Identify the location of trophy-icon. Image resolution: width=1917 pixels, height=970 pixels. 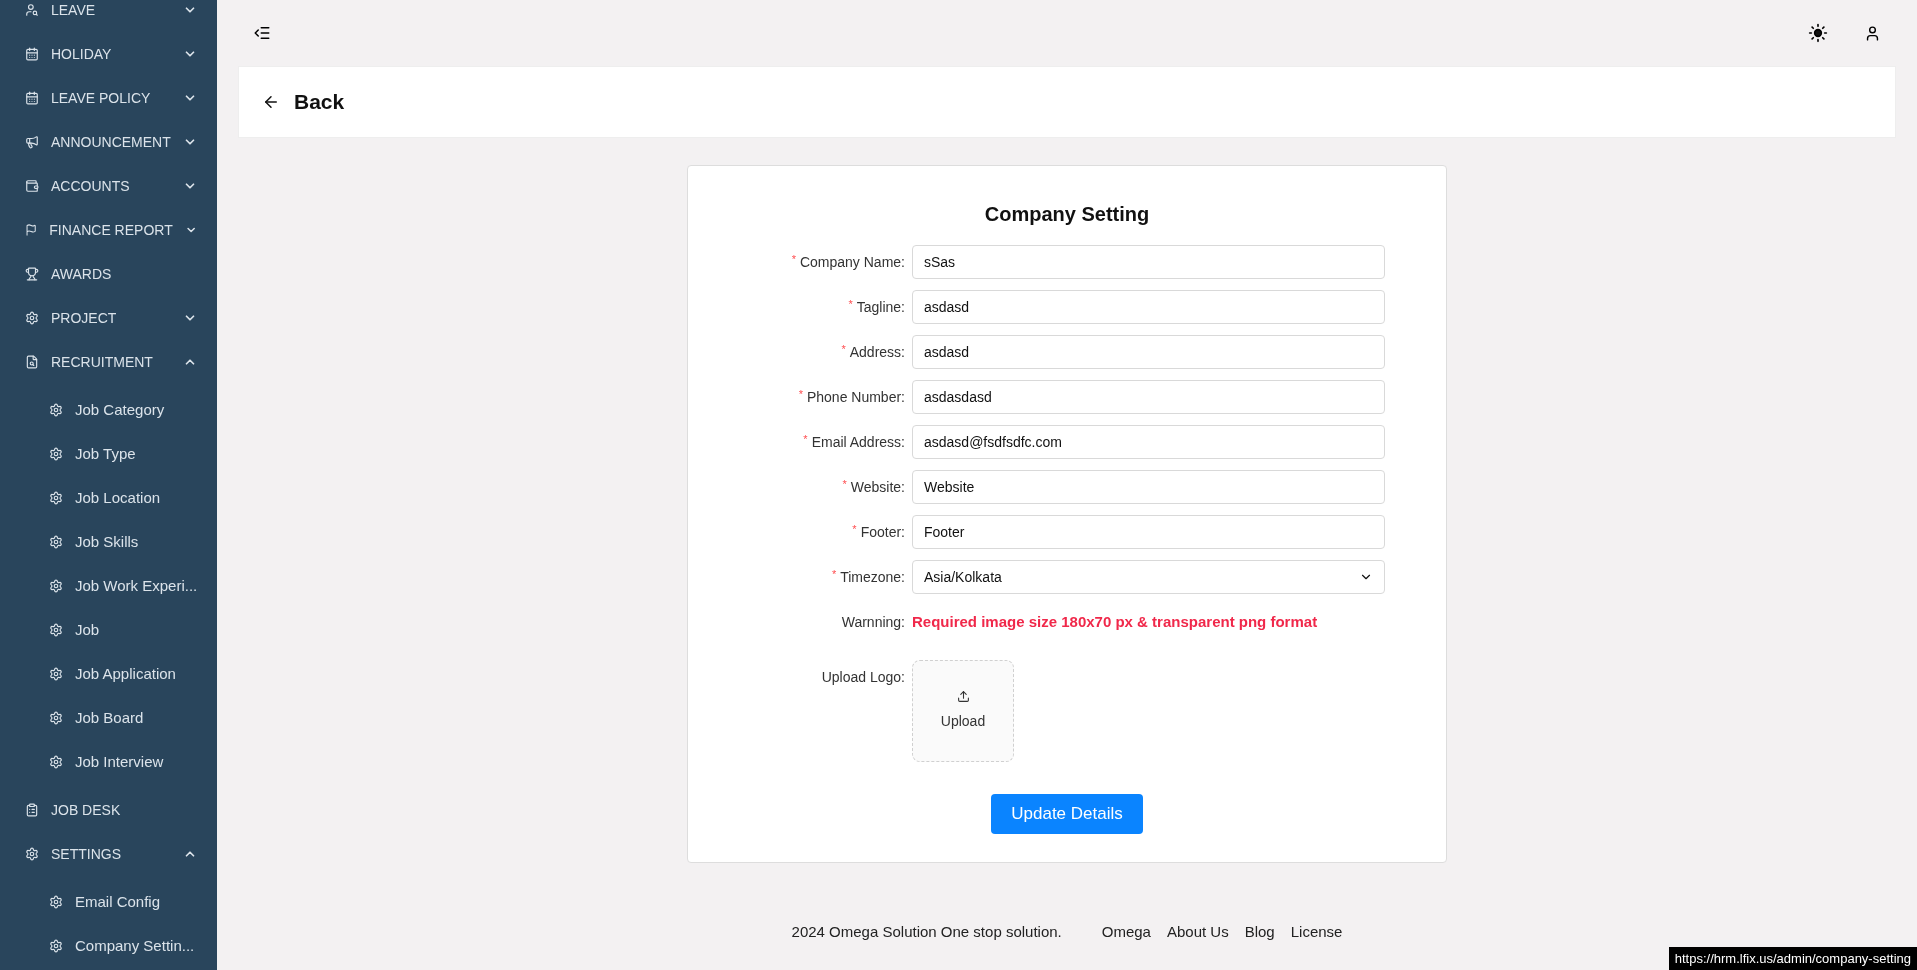
(32, 274).